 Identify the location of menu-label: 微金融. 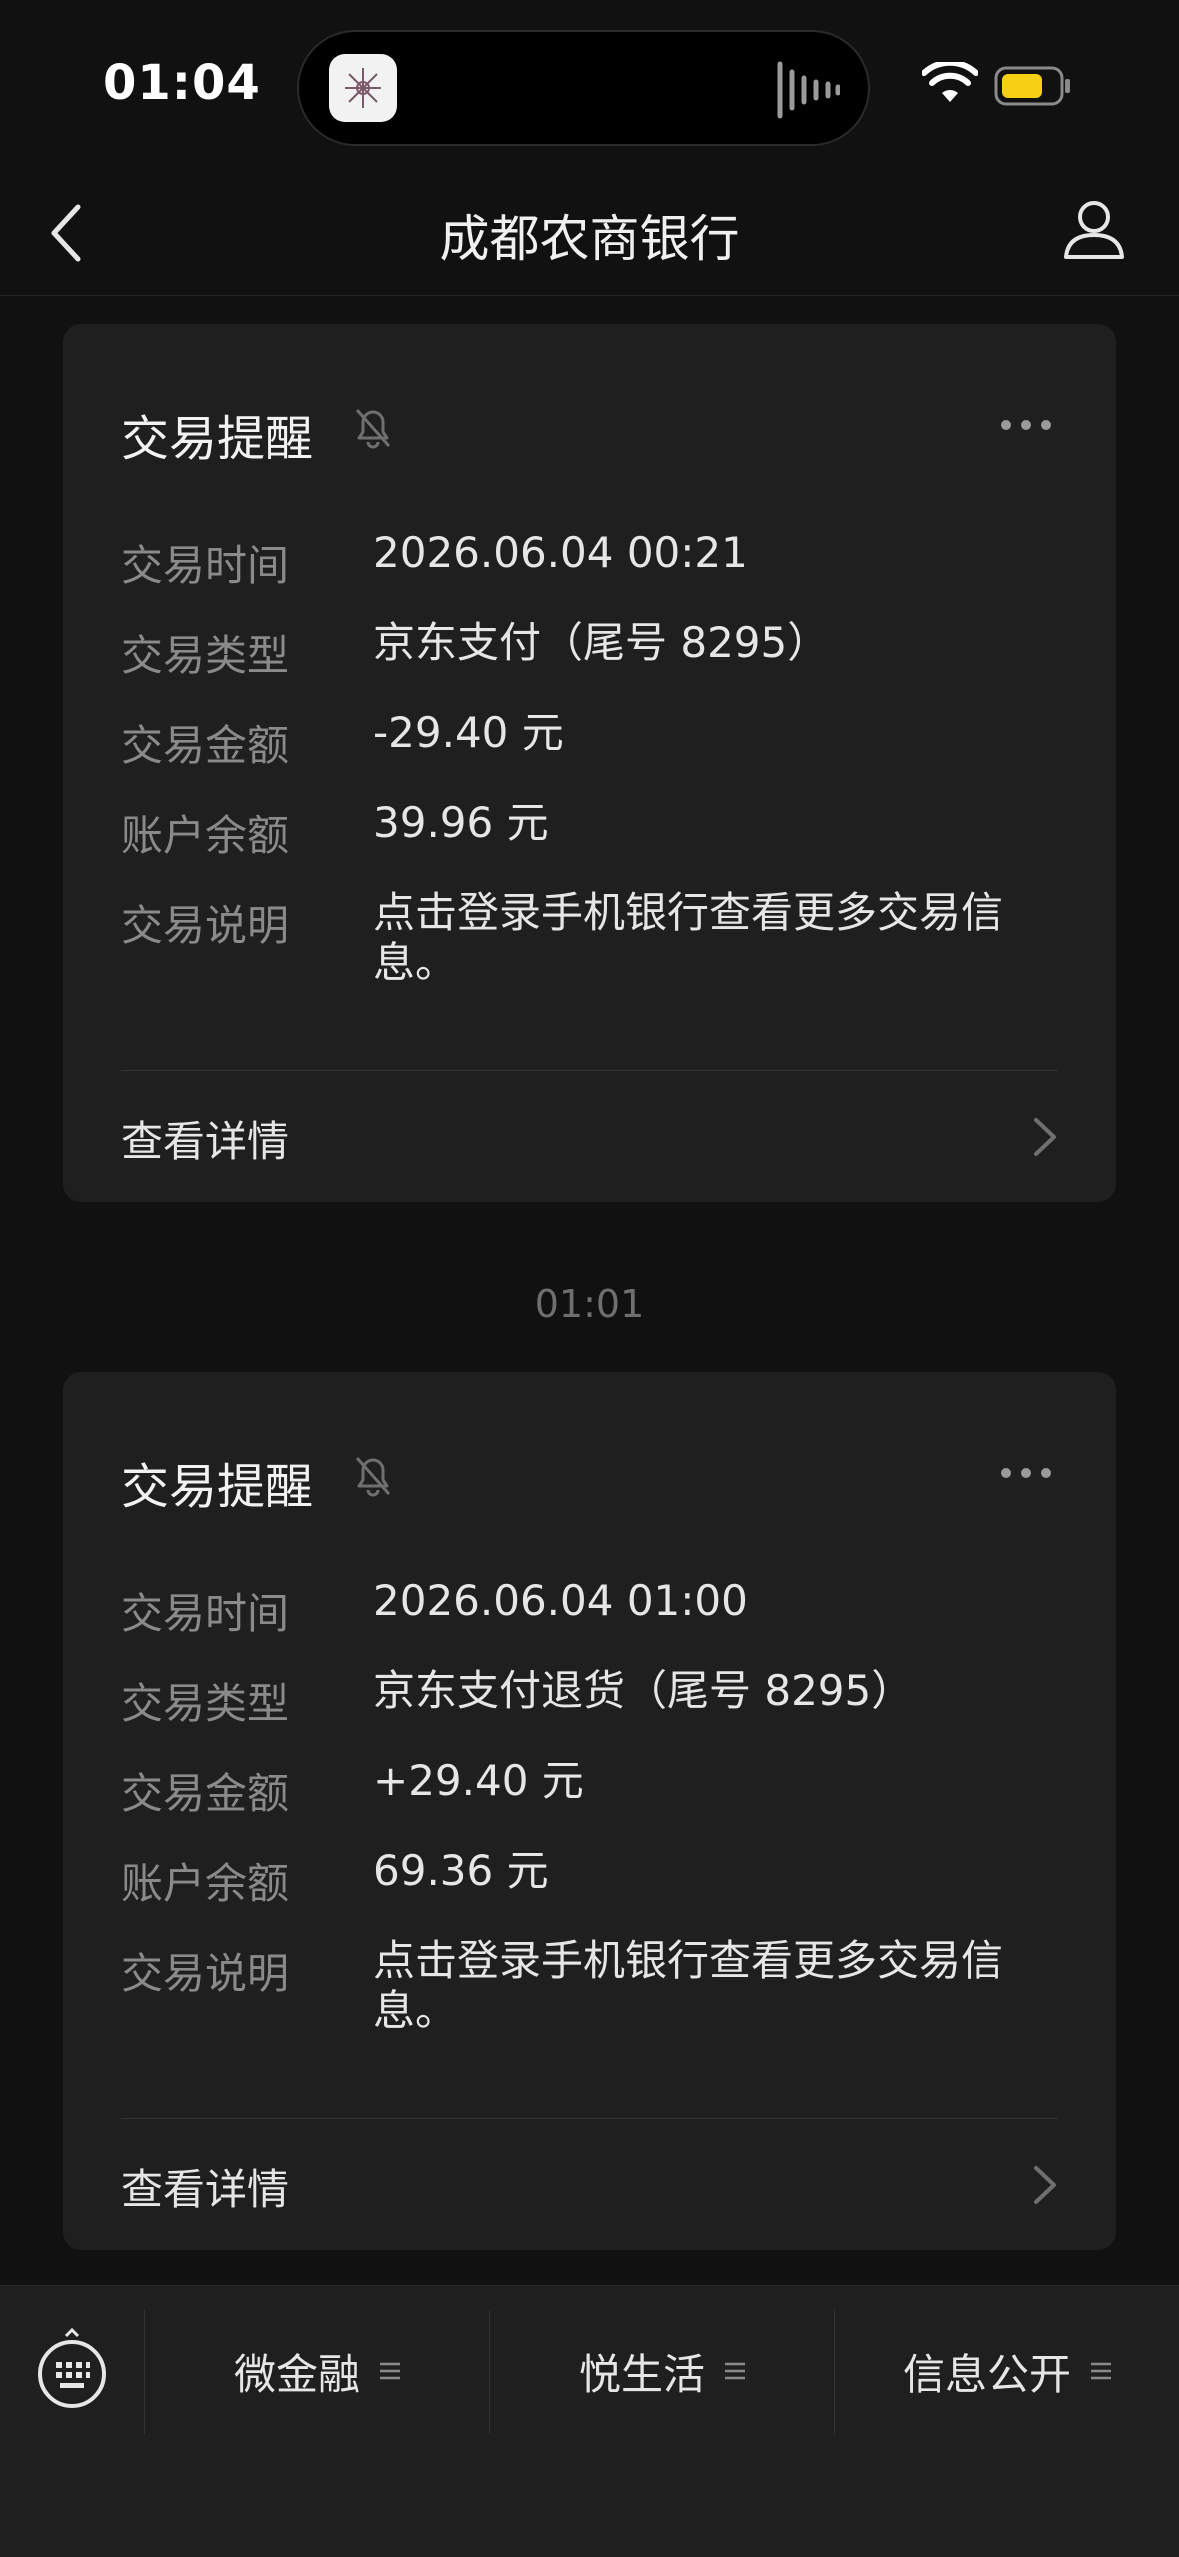
(296, 2374).